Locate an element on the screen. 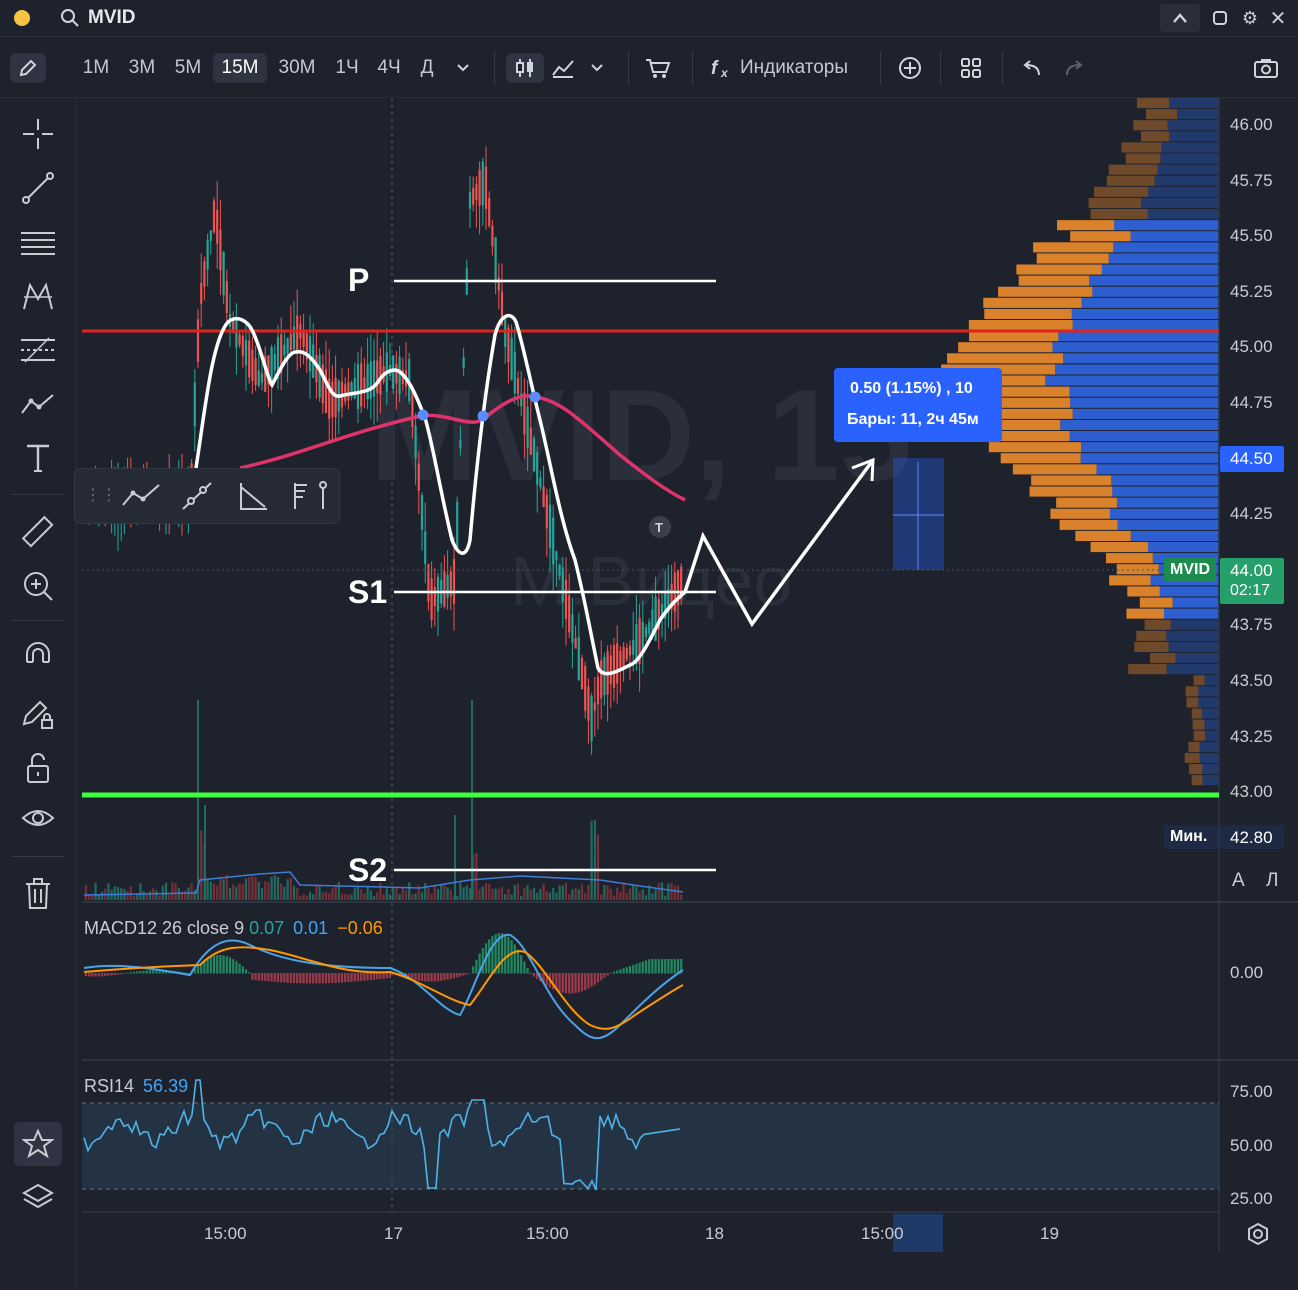  s1-label: S1 is located at coordinates (367, 592).